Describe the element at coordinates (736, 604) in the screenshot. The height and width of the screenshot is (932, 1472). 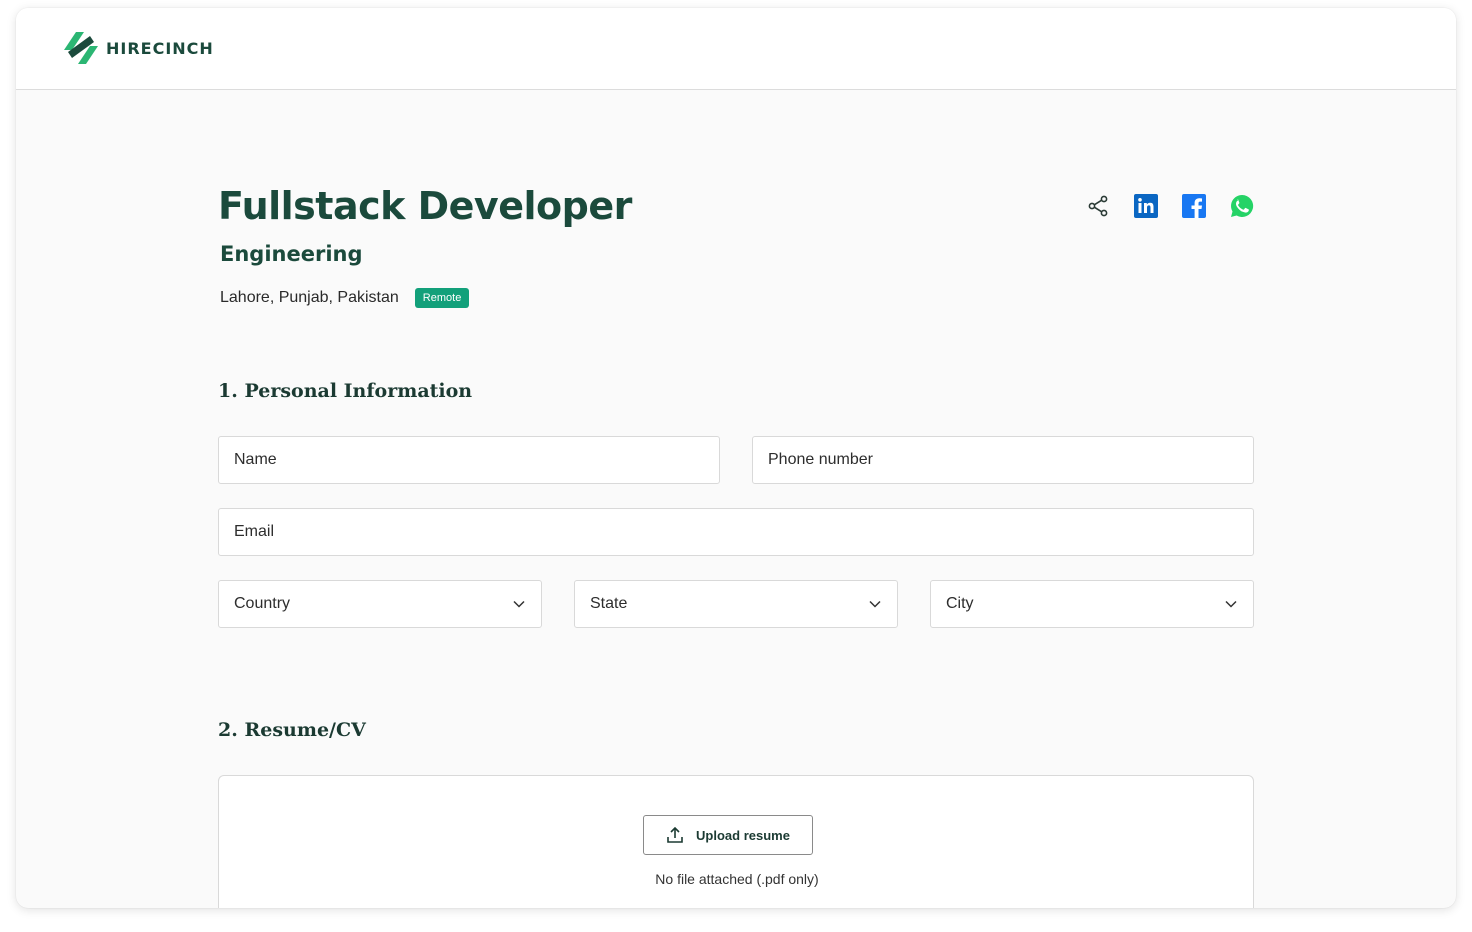
I see `state-select: State` at that location.